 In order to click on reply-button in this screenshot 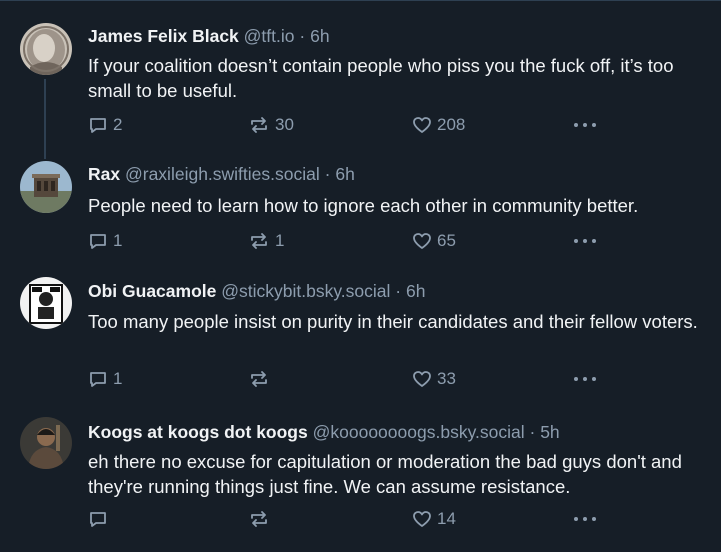, I will do `click(100, 519)`.